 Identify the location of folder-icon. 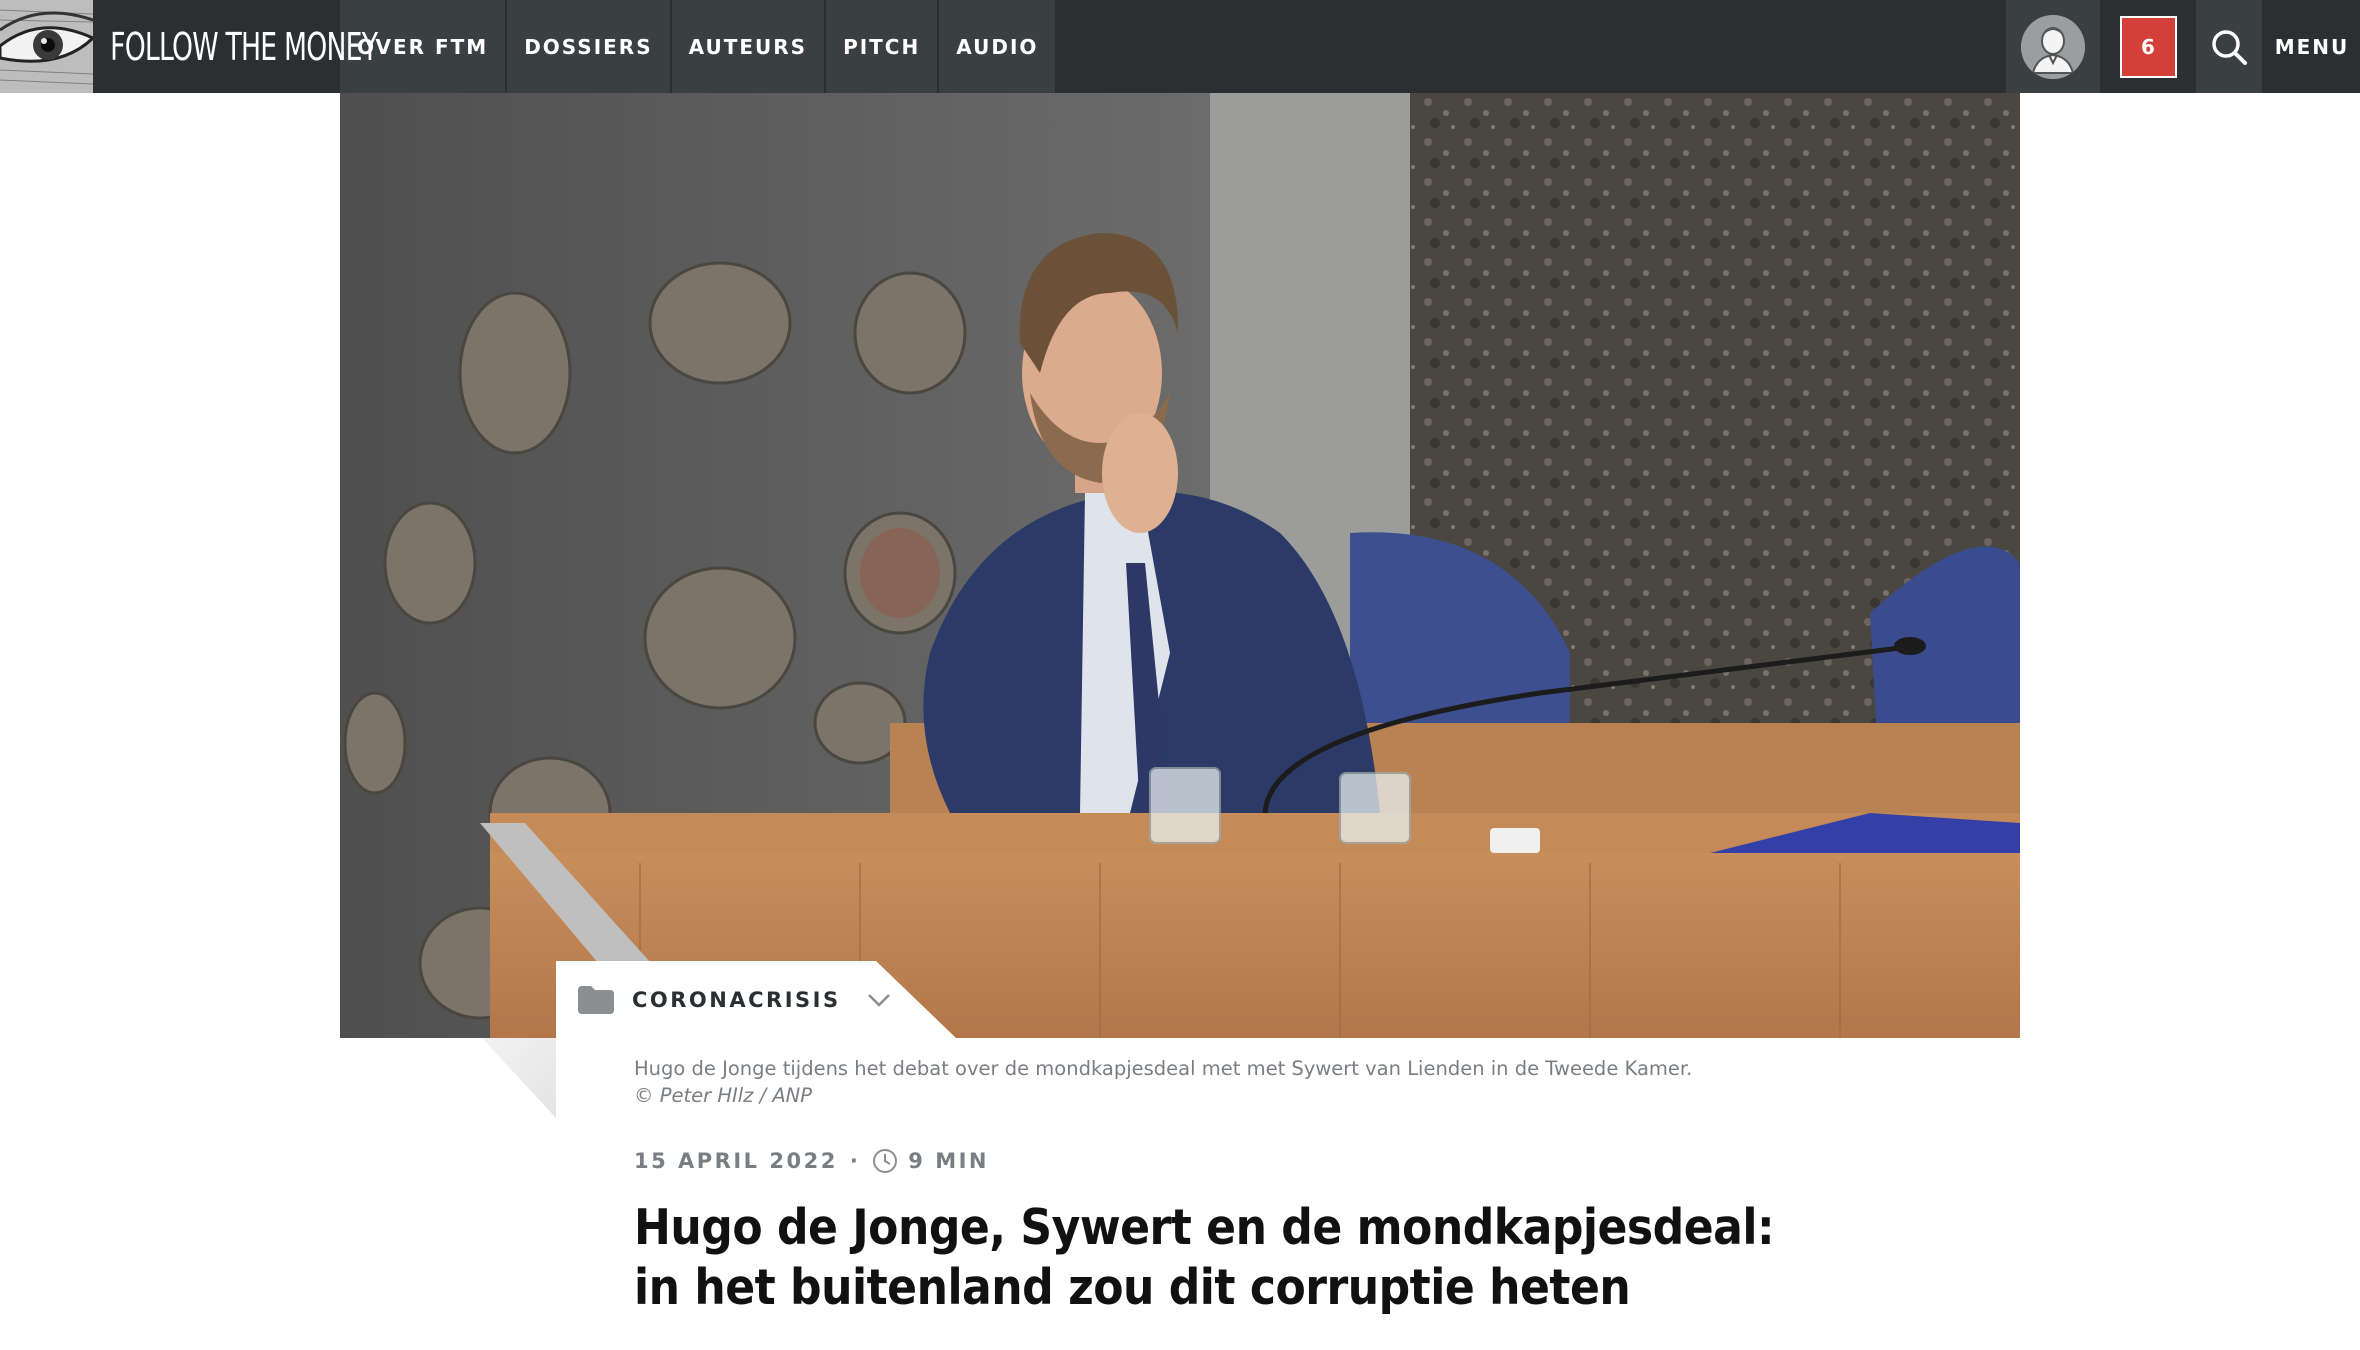
(596, 999).